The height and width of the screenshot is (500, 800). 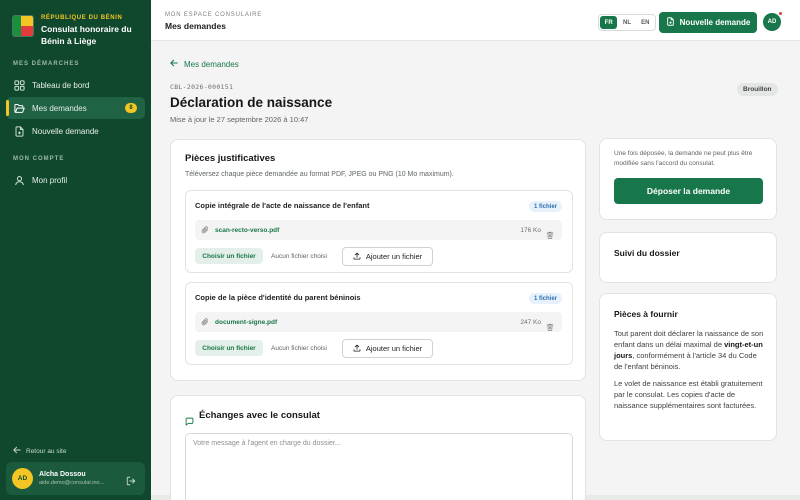 I want to click on grid-icon, so click(x=19, y=85).